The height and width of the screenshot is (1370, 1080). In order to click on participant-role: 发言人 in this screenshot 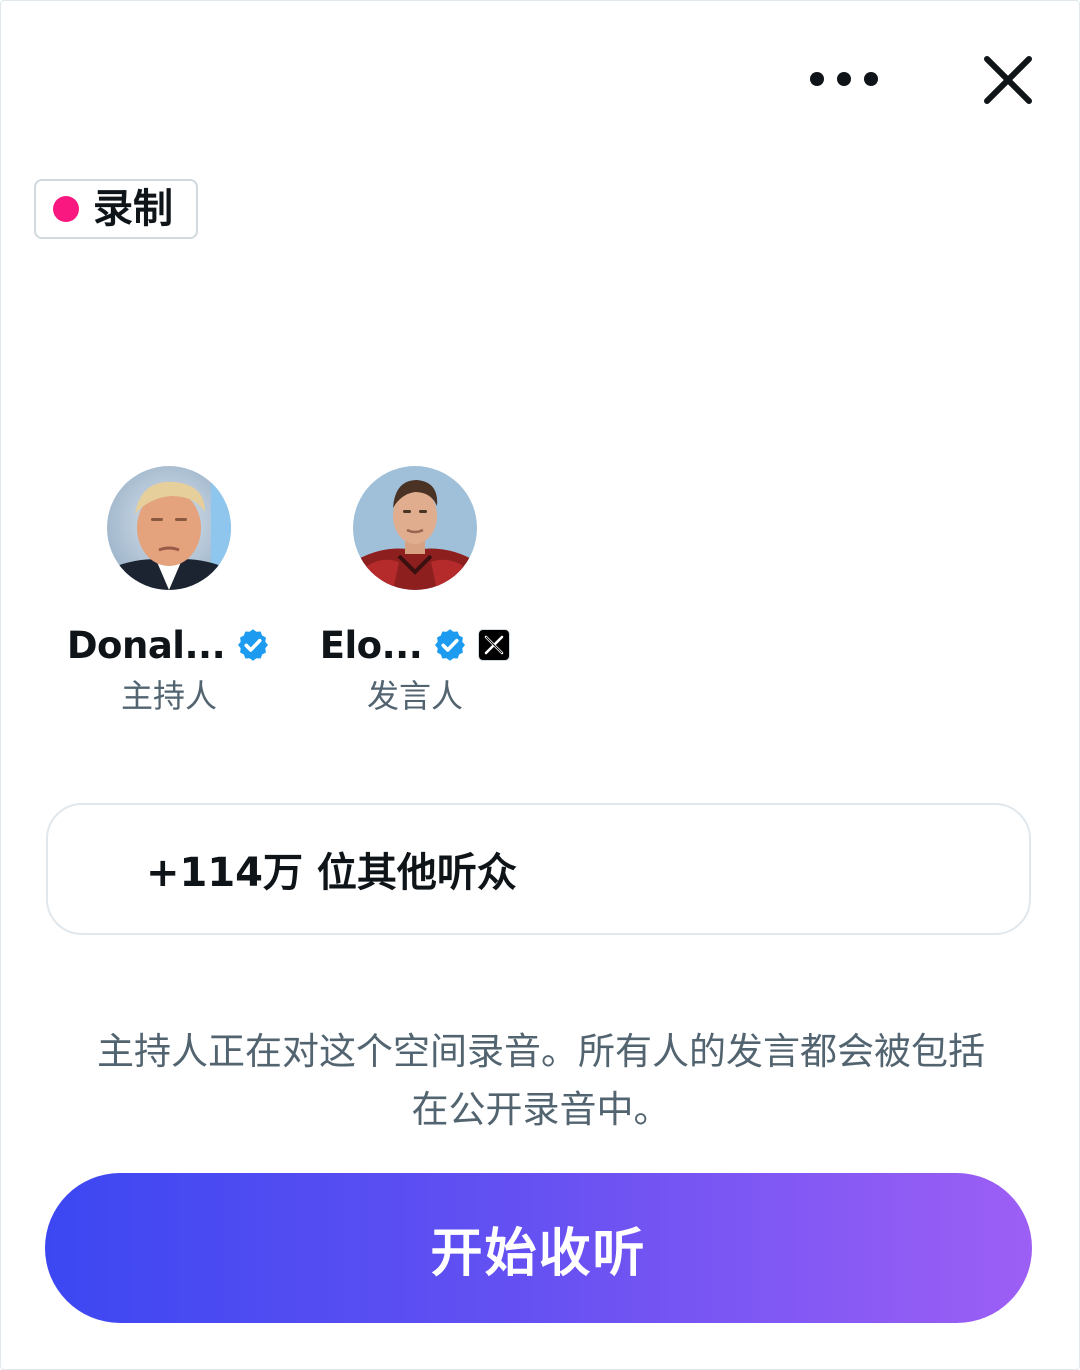, I will do `click(414, 696)`.